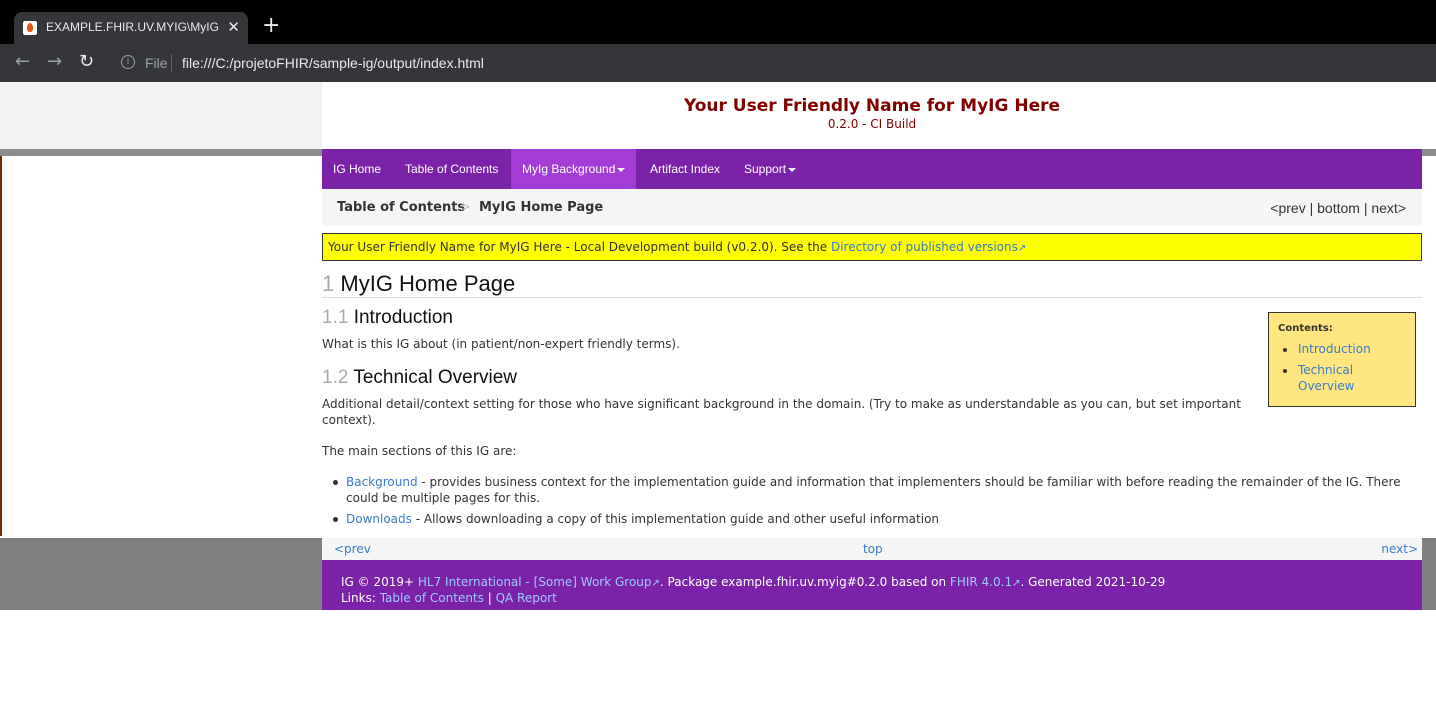 The height and width of the screenshot is (719, 1436). I want to click on section-introduction: 1.1 Introduction, so click(387, 318).